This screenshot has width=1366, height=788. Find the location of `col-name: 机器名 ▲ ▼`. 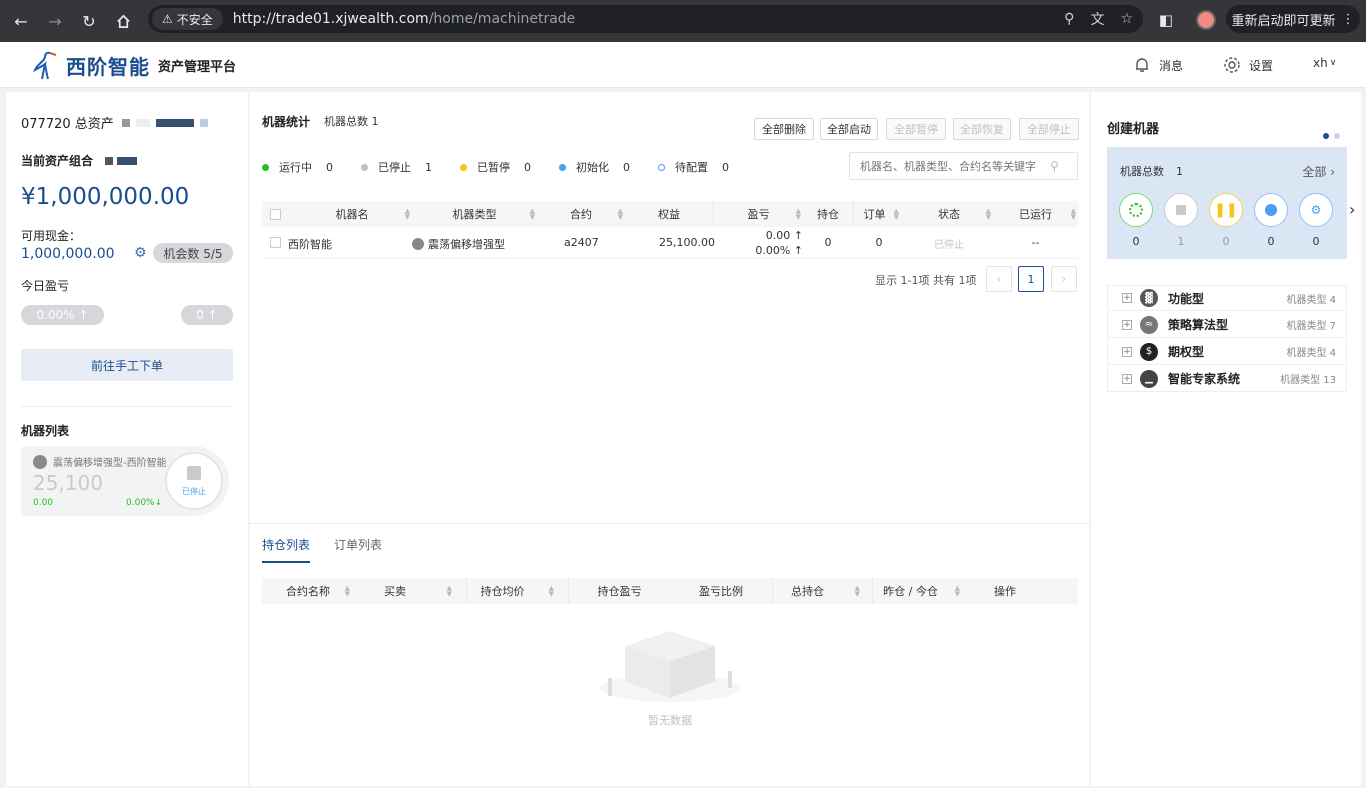

col-name: 机器名 ▲ ▼ is located at coordinates (352, 214).